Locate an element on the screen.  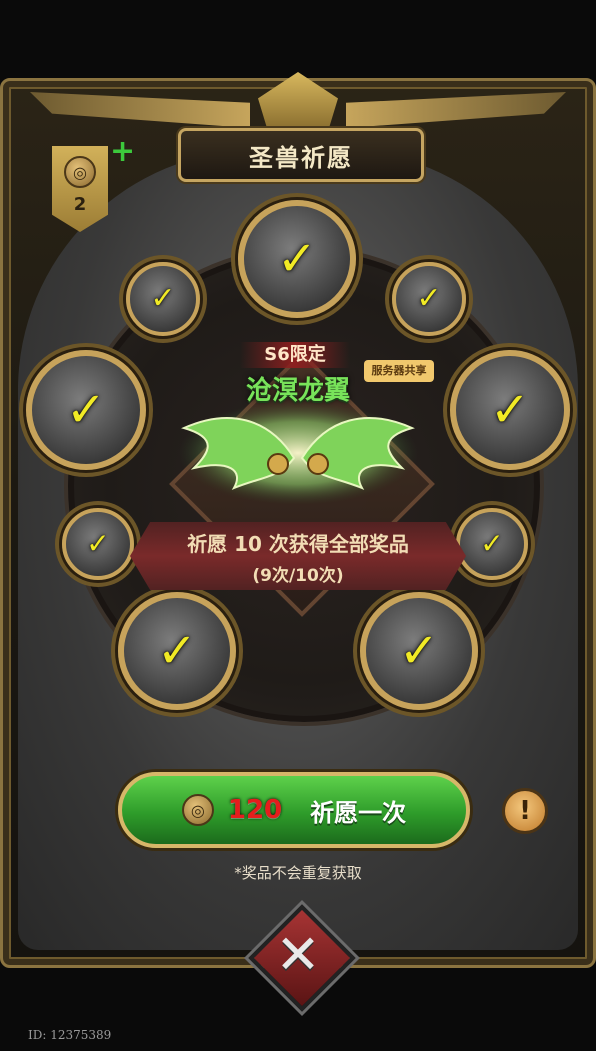
no-duplicate-note: *奖品不会重复获取 is located at coordinates (298, 873).